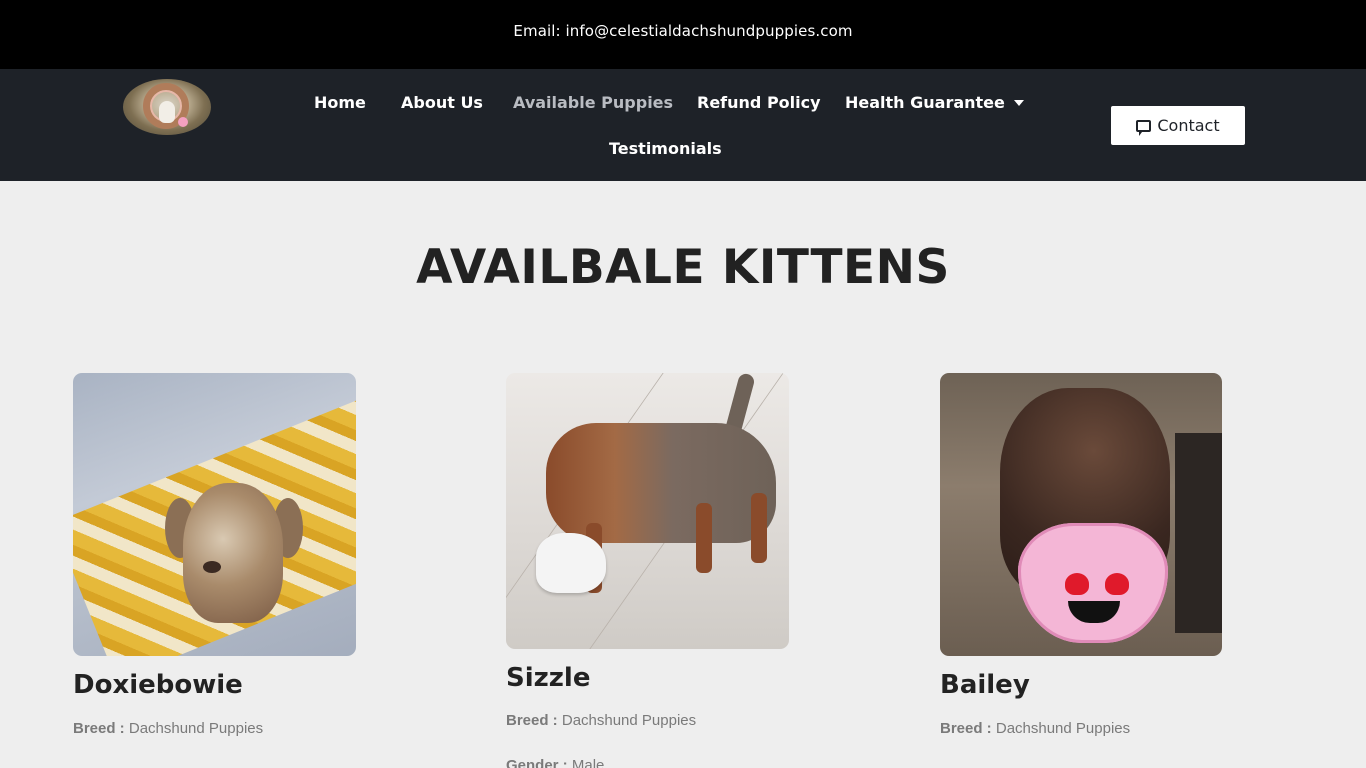  I want to click on nav-available-puppies: Available Puppies, so click(593, 102).